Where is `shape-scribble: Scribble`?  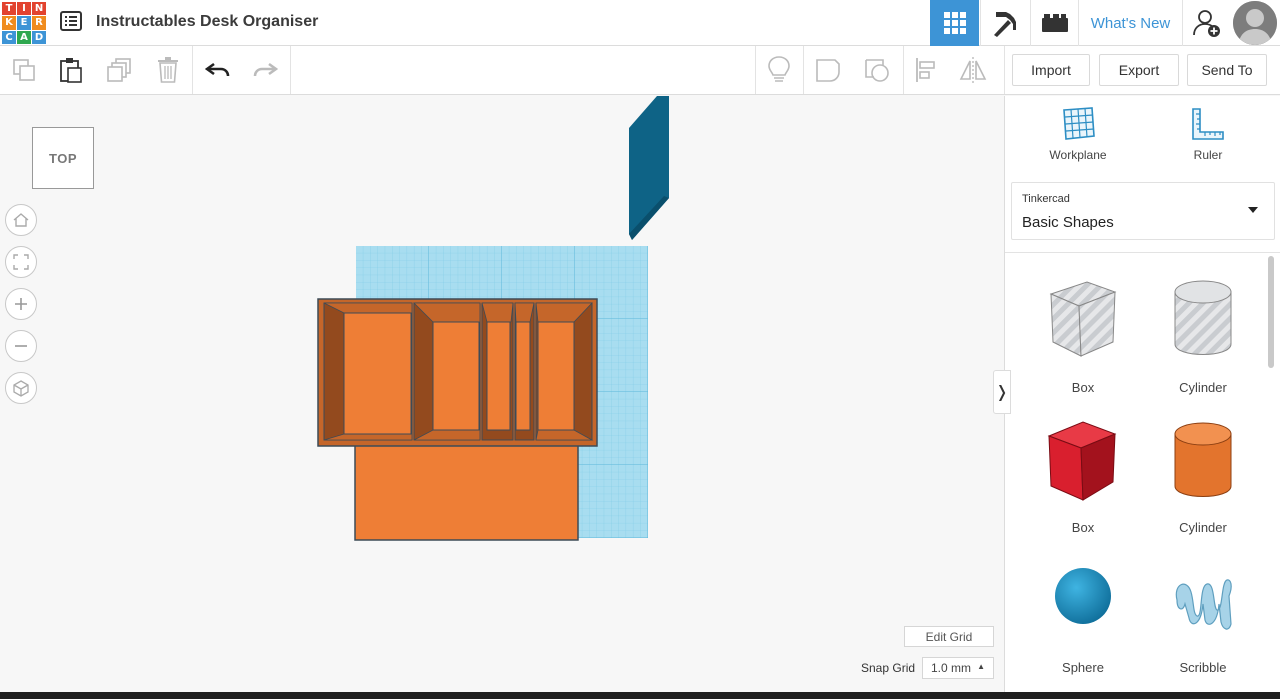 shape-scribble: Scribble is located at coordinates (1203, 611).